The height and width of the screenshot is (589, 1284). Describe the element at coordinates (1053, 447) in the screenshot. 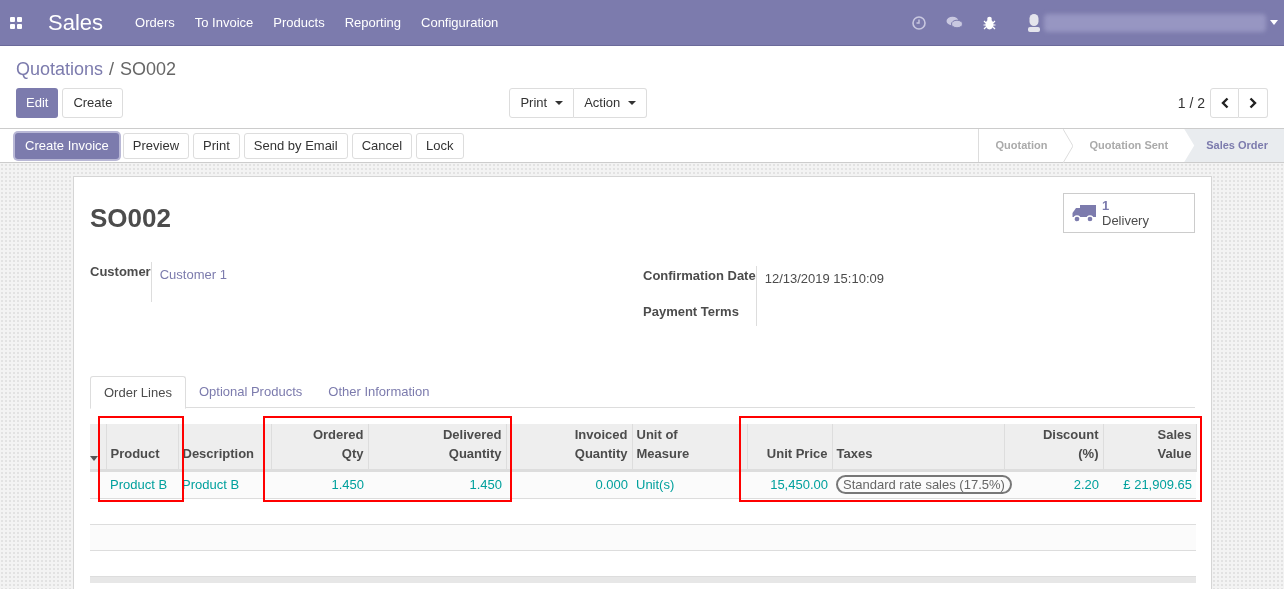

I see `column-header: Discount (%)` at that location.